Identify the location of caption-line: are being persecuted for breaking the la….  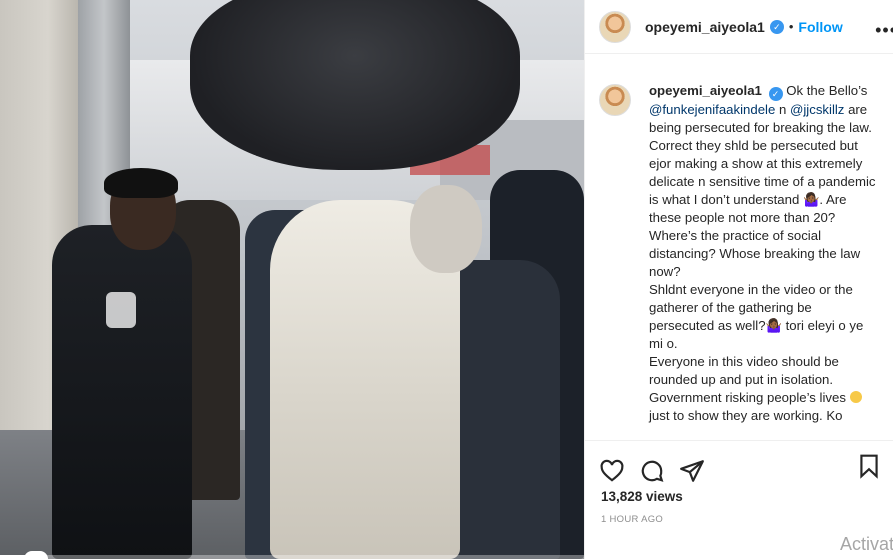
(762, 163).